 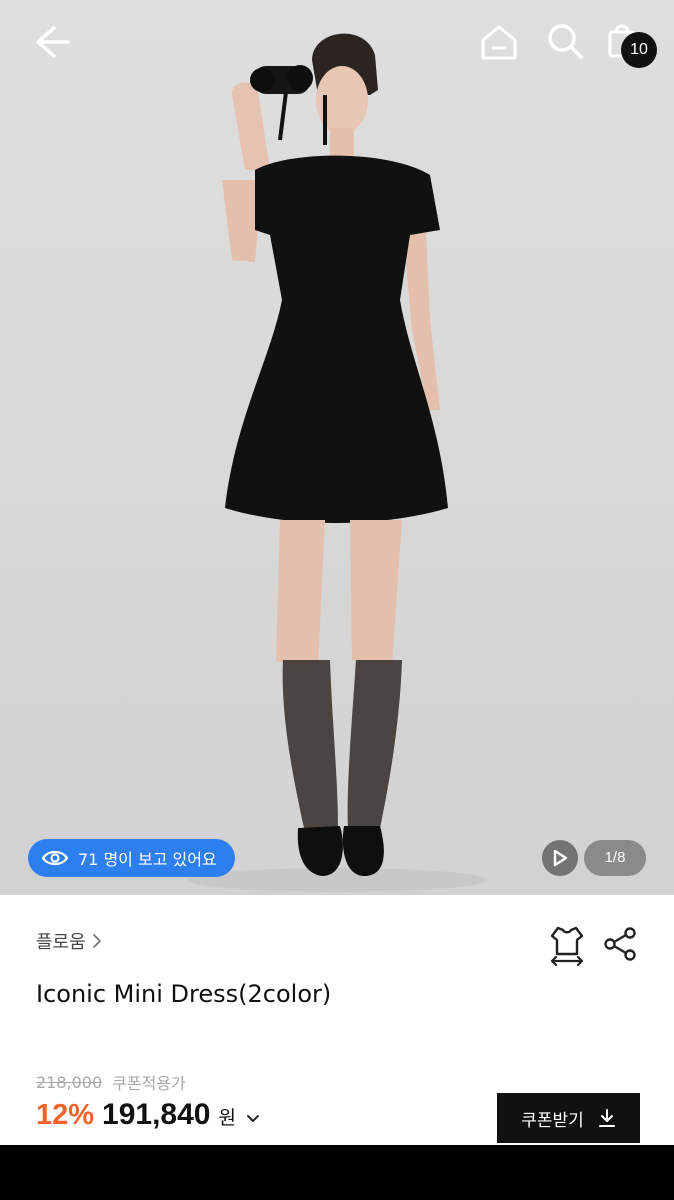 What do you see at coordinates (96, 941) in the screenshot?
I see `chevron-right-icon` at bounding box center [96, 941].